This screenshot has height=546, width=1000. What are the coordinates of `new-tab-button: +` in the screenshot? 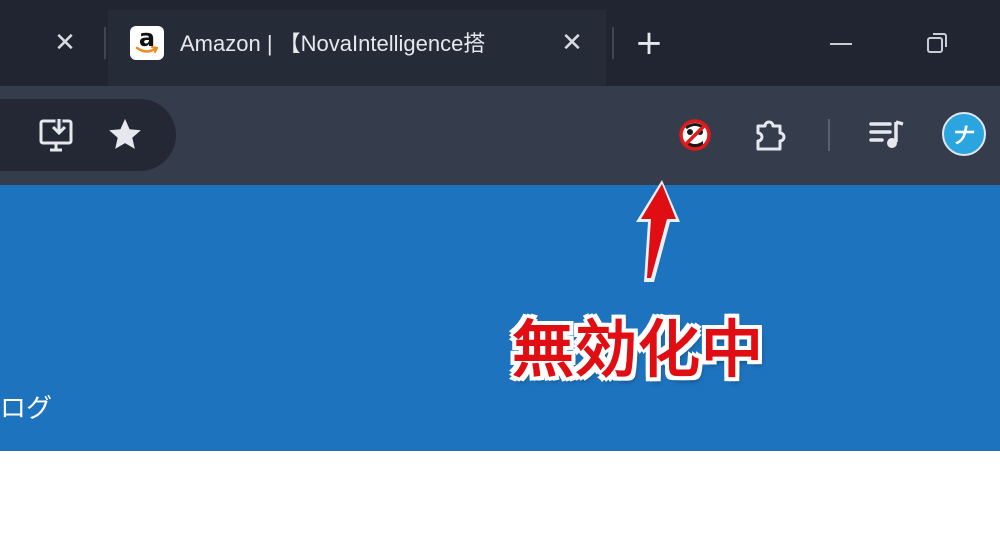 It's located at (649, 43).